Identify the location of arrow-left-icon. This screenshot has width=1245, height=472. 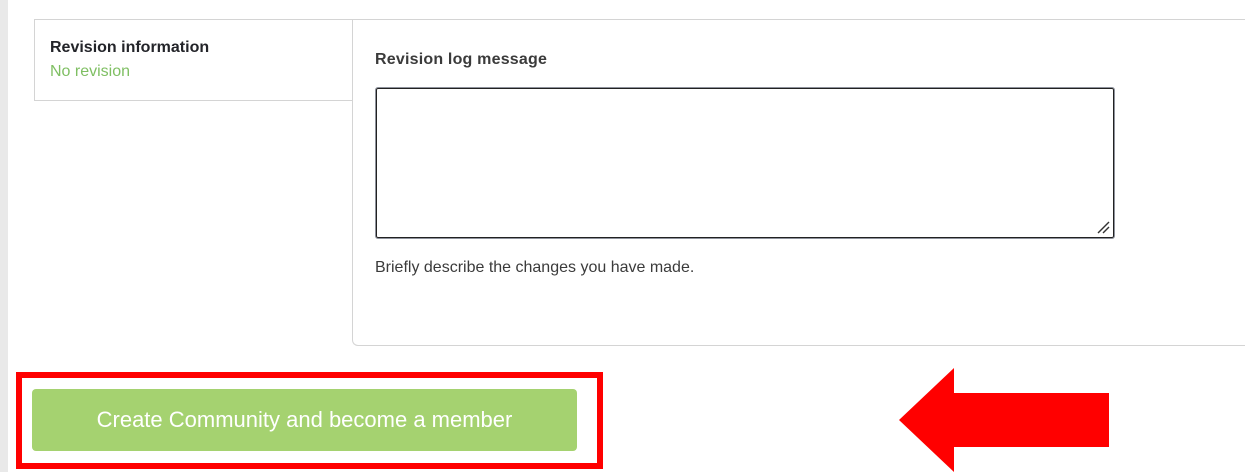
(1004, 420).